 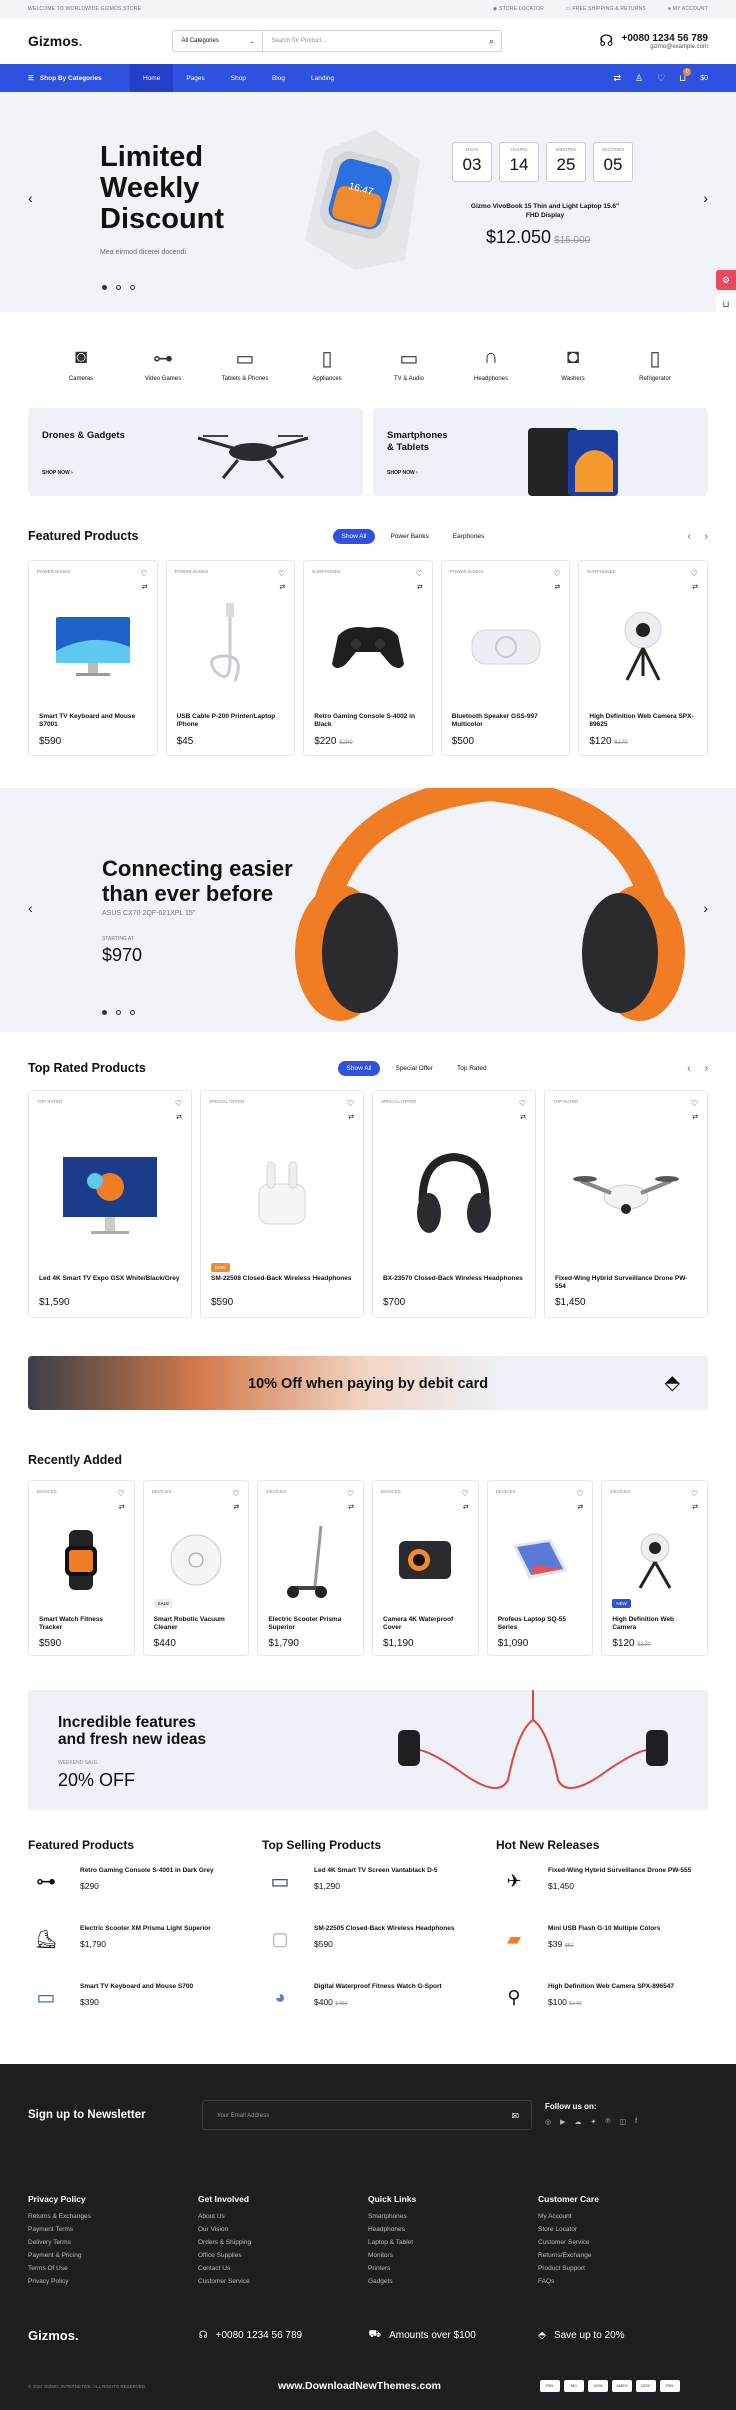 I want to click on shop-by-categories-button: ☰ Shop By Categories, so click(x=73, y=78).